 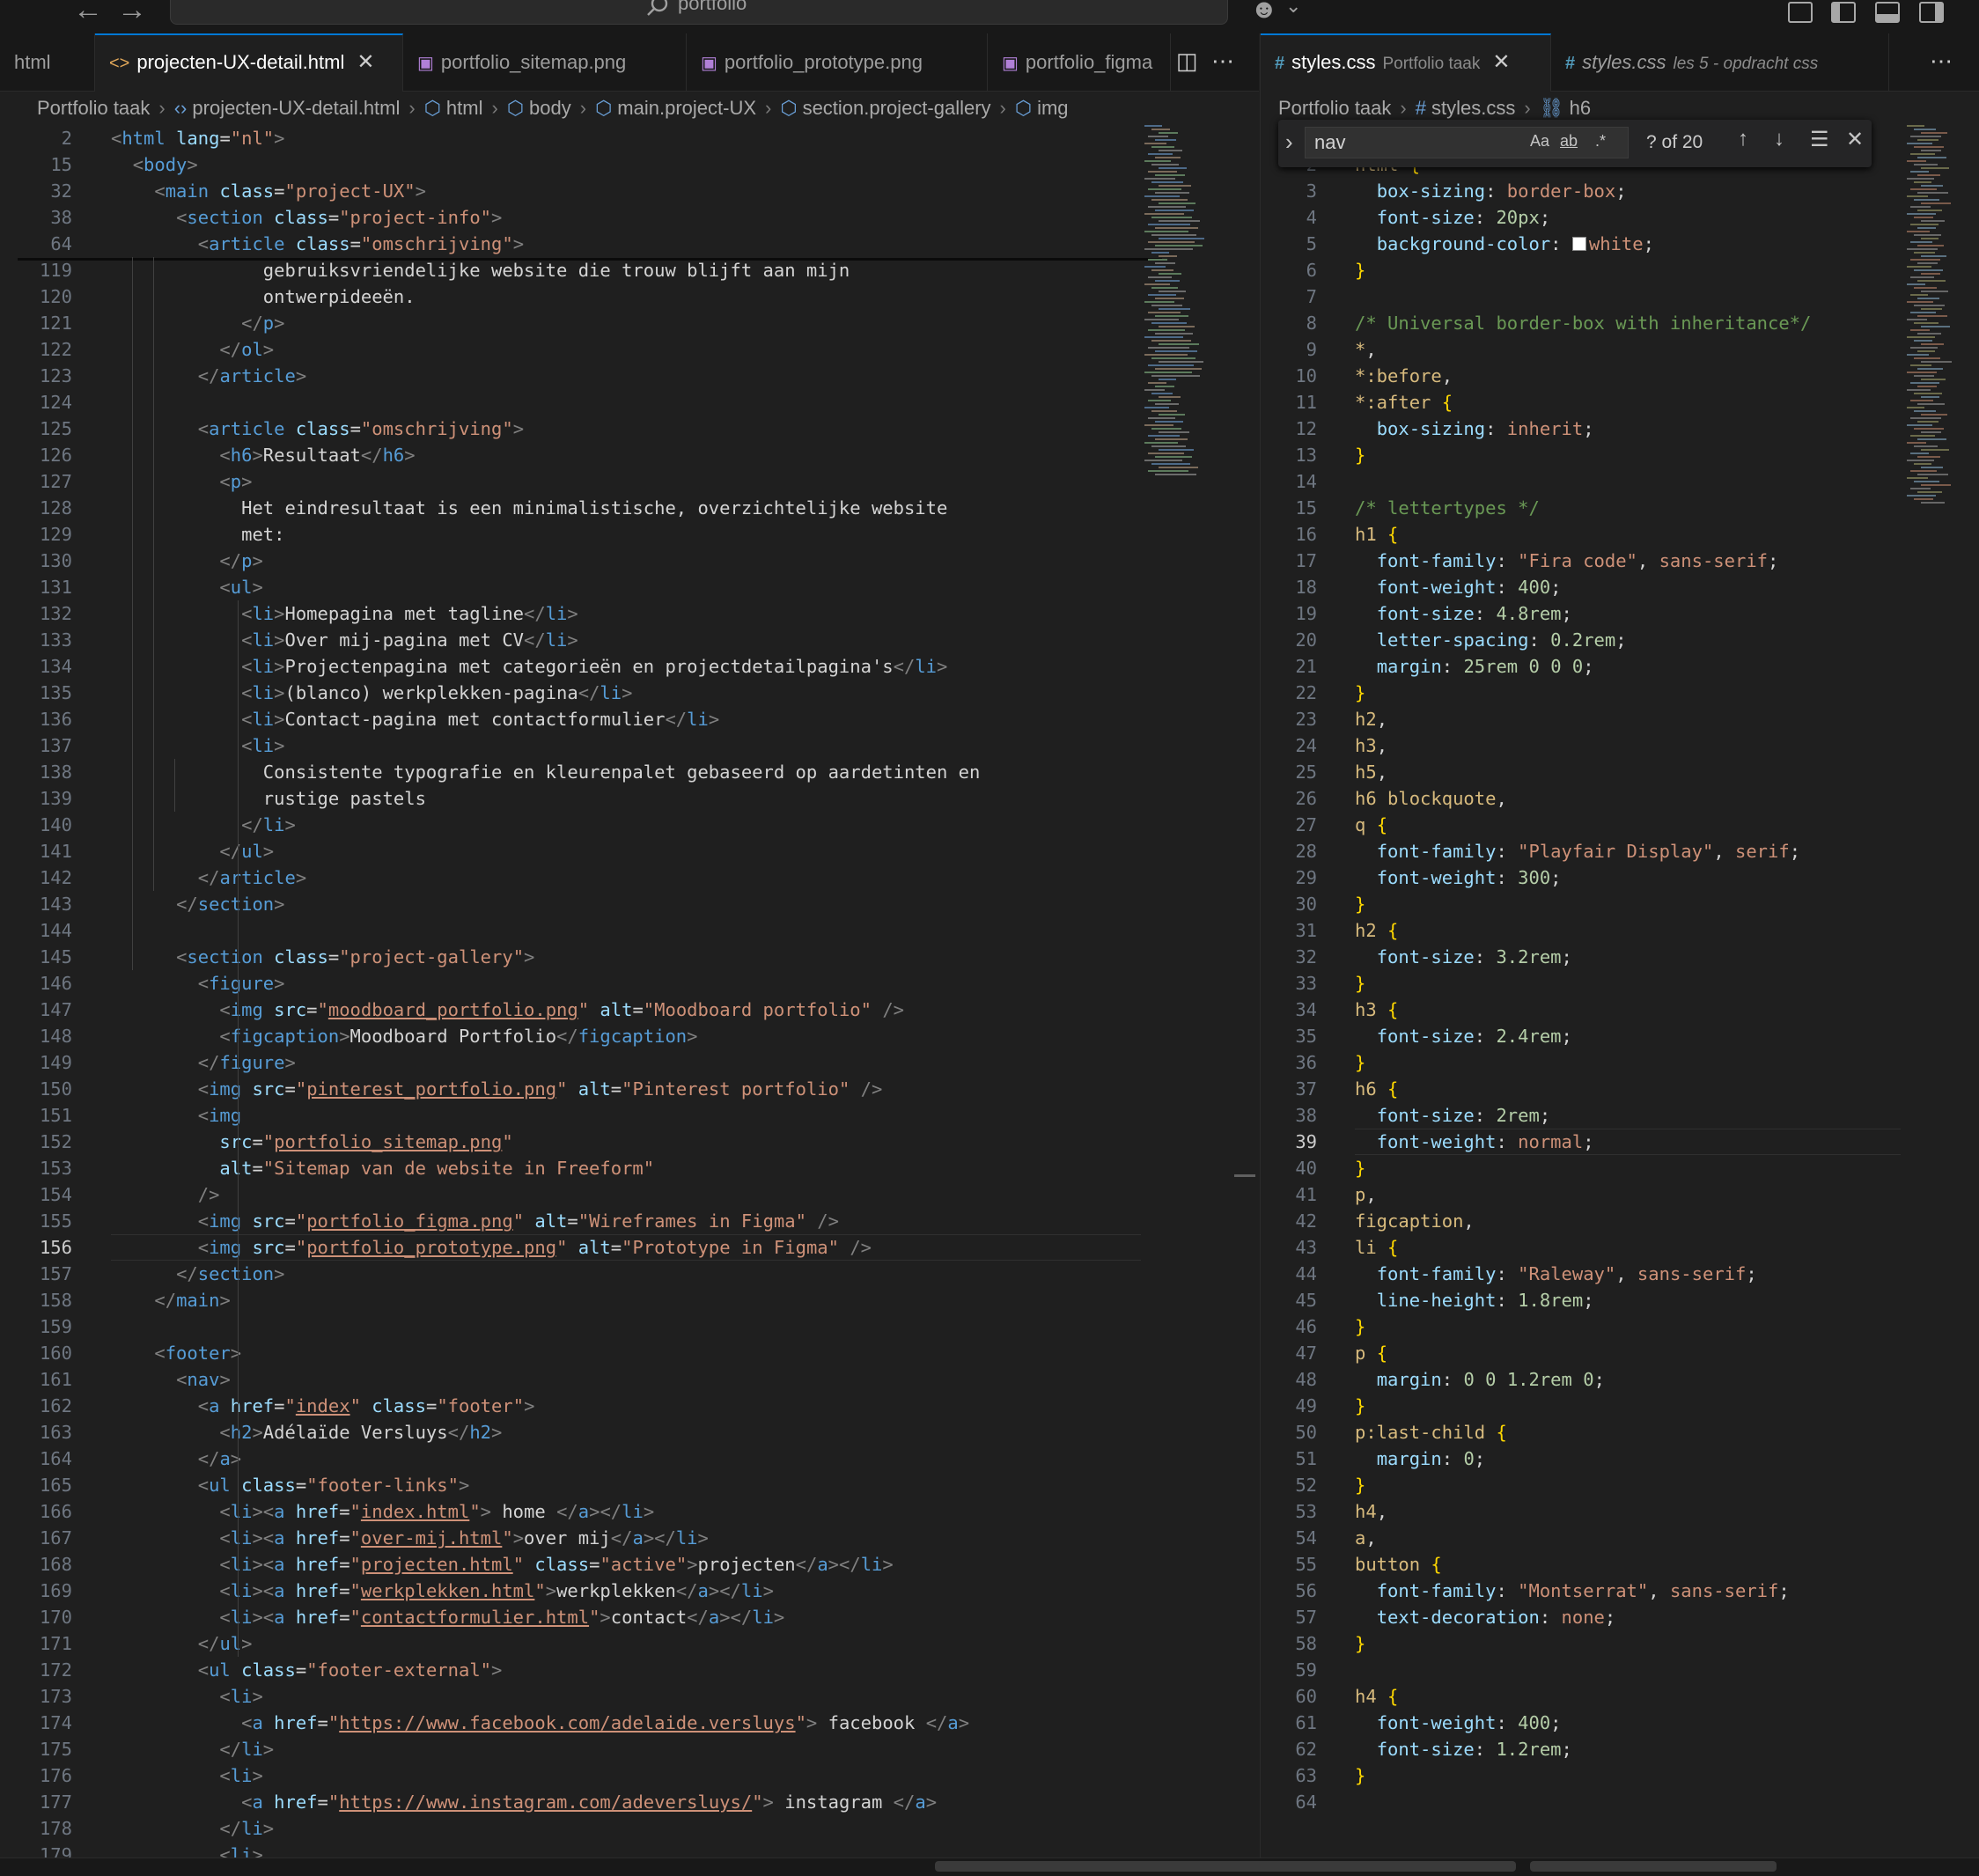 What do you see at coordinates (1779, 139) in the screenshot?
I see `next-match-icon: ↓` at bounding box center [1779, 139].